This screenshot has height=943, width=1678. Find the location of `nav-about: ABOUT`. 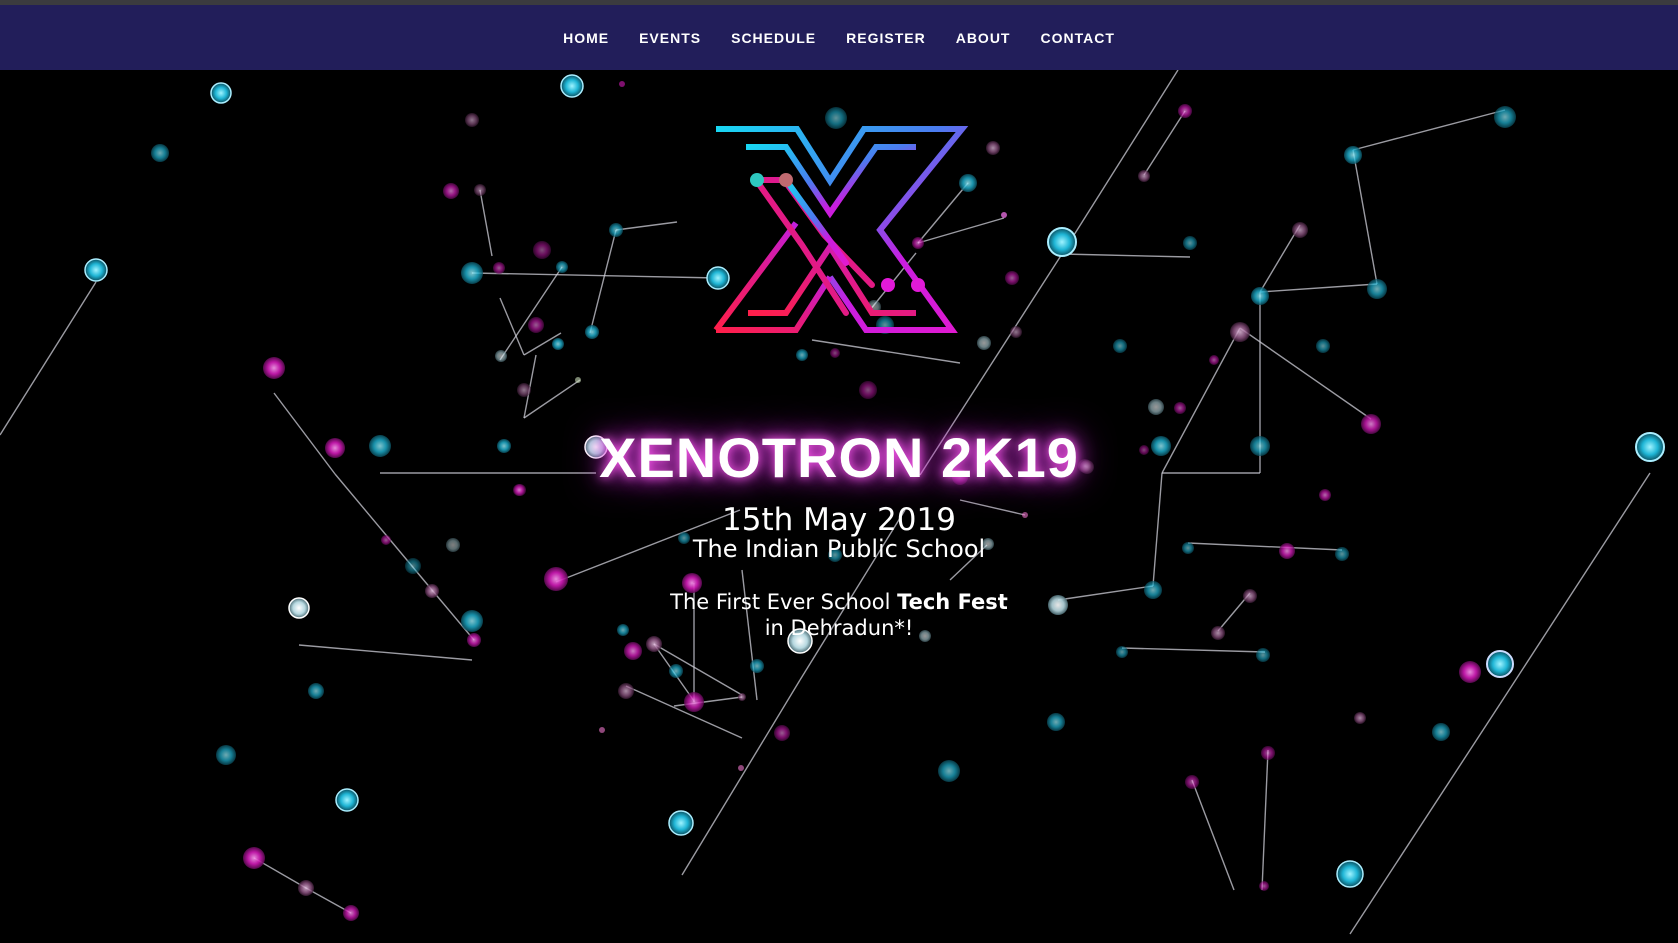

nav-about: ABOUT is located at coordinates (983, 38).